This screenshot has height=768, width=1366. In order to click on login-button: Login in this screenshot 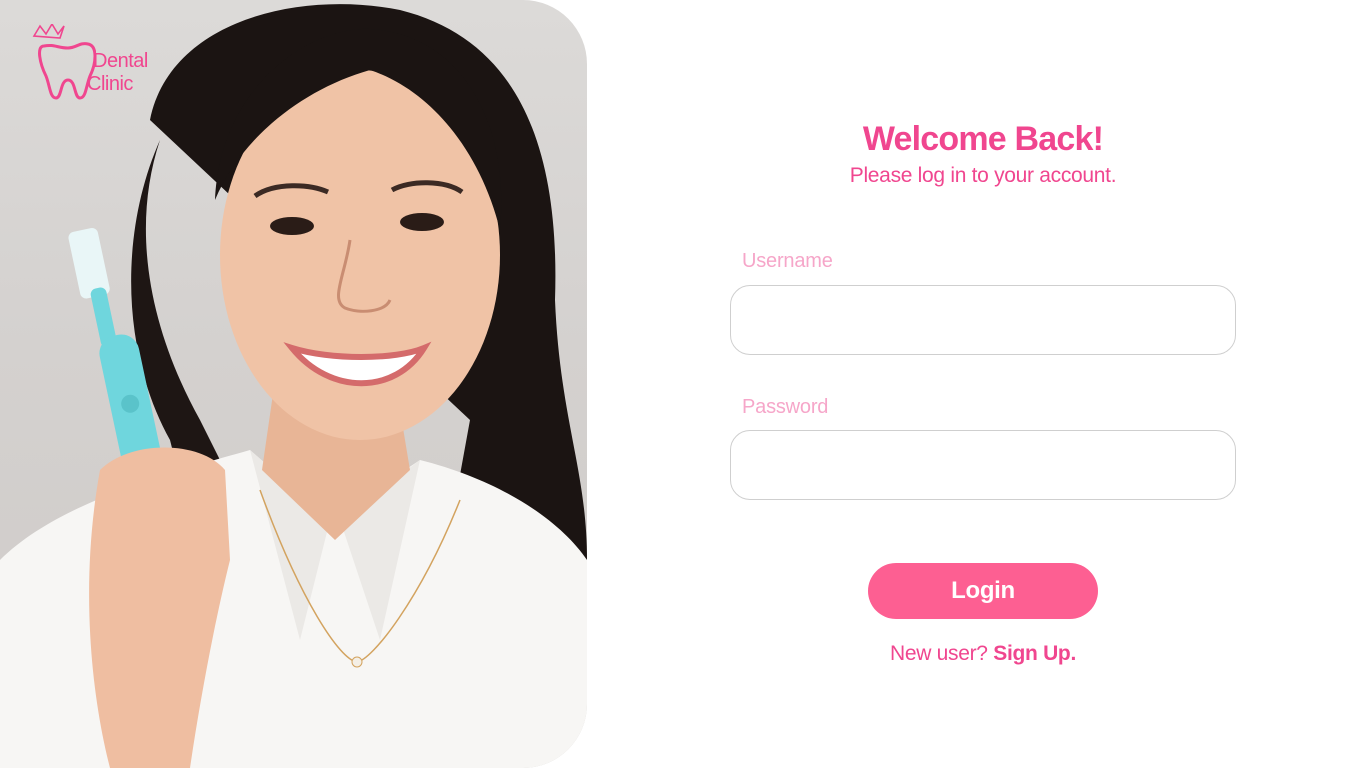, I will do `click(983, 591)`.